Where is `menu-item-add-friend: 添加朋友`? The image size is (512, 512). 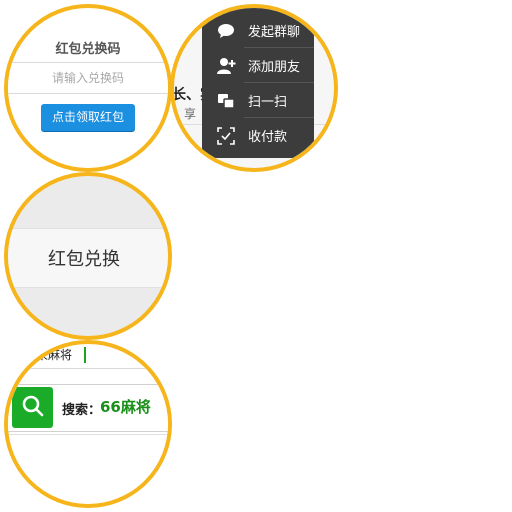 menu-item-add-friend: 添加朋友 is located at coordinates (258, 65).